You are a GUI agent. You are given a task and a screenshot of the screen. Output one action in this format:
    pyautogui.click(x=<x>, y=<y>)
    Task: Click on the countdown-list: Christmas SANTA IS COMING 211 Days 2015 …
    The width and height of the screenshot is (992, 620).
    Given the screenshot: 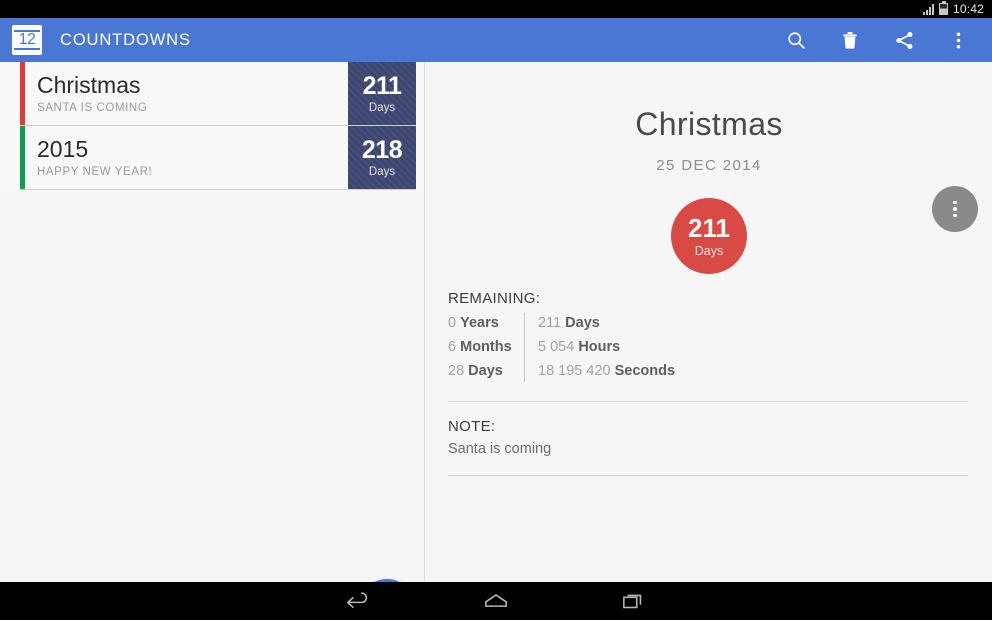 What is the action you would take?
    pyautogui.click(x=212, y=126)
    